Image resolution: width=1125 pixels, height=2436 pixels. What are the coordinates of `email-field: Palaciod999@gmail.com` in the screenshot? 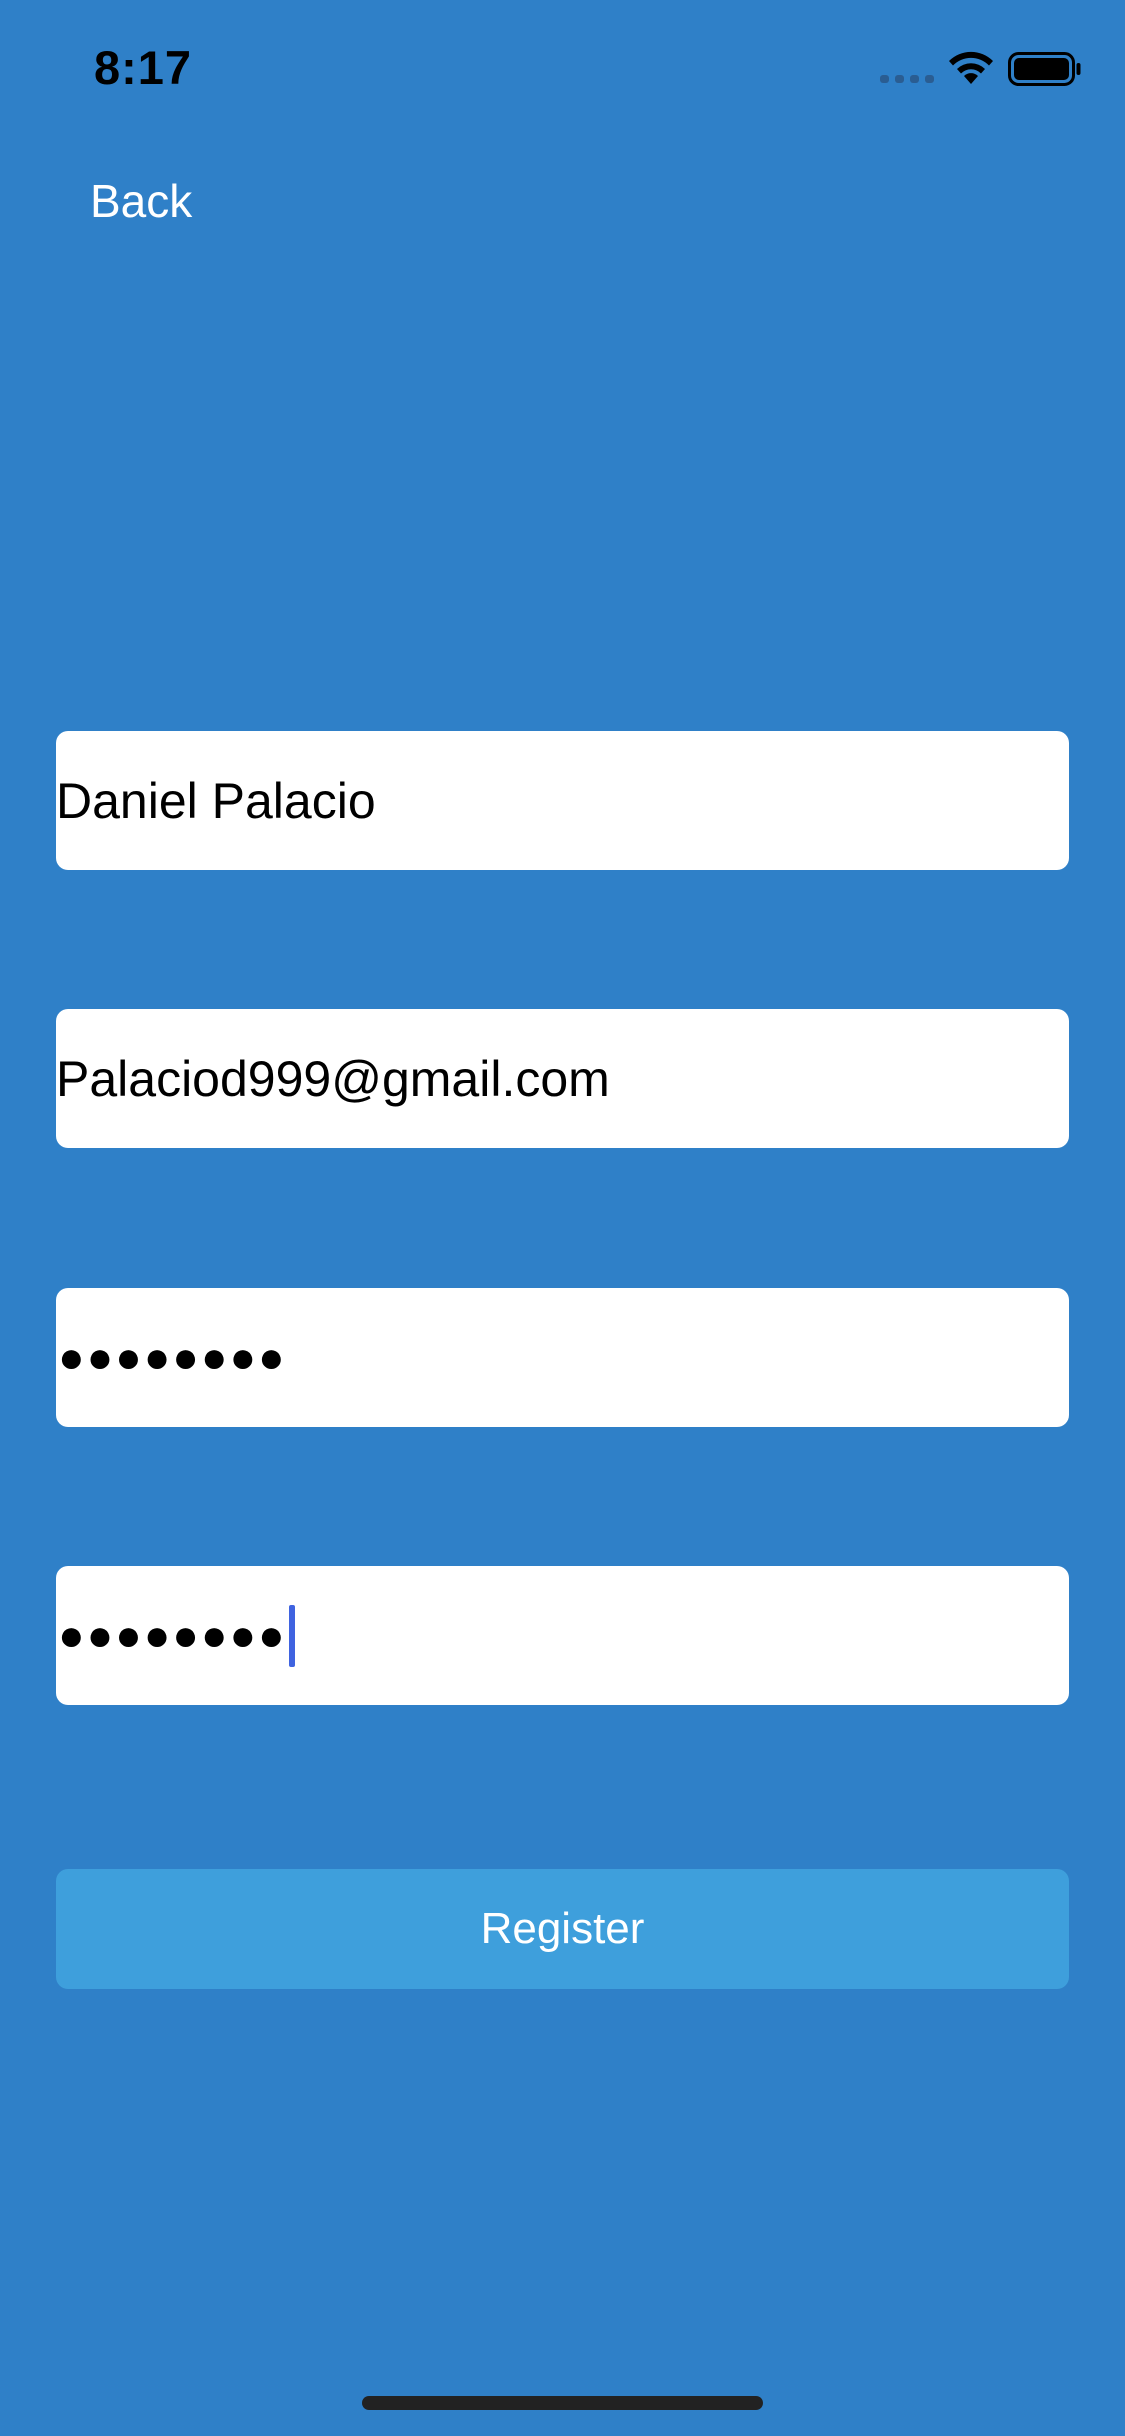 It's located at (562, 1078).